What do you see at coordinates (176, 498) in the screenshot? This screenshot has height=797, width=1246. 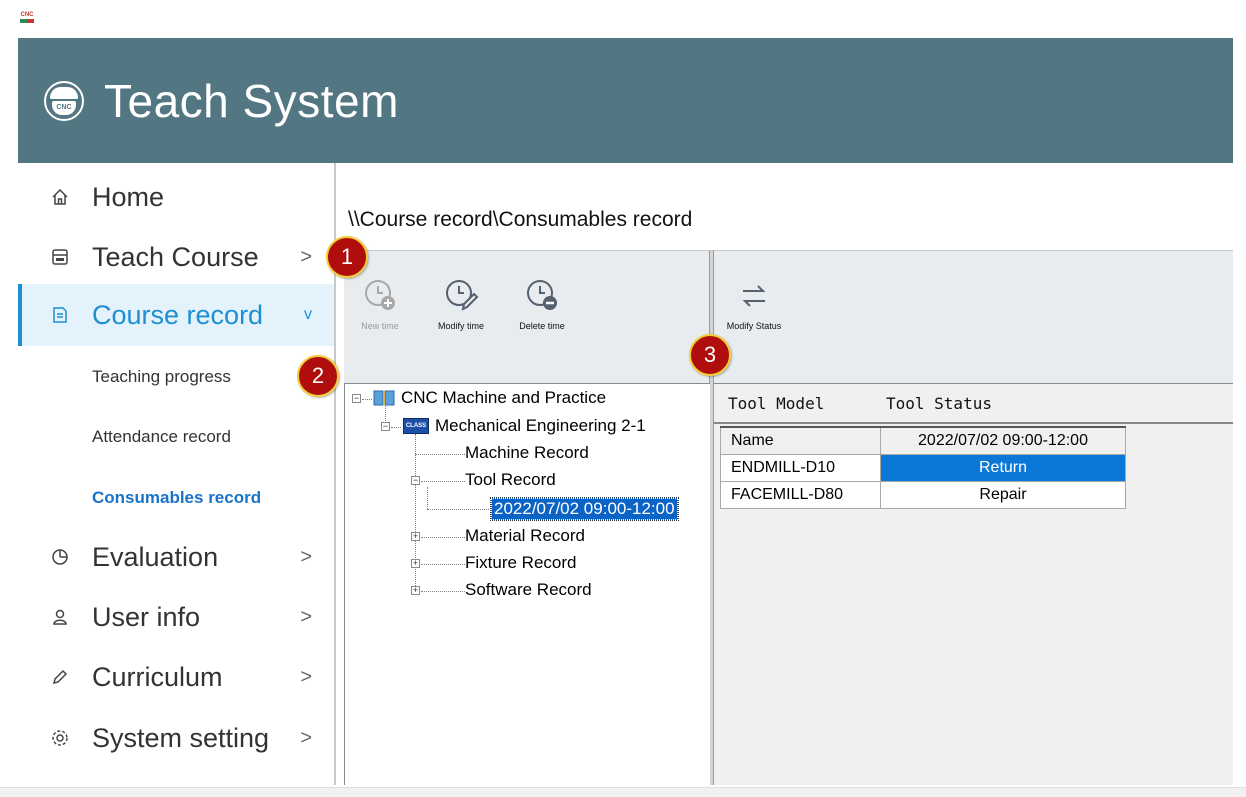 I see `sidebar-subitem-consumables-record: Consumables record` at bounding box center [176, 498].